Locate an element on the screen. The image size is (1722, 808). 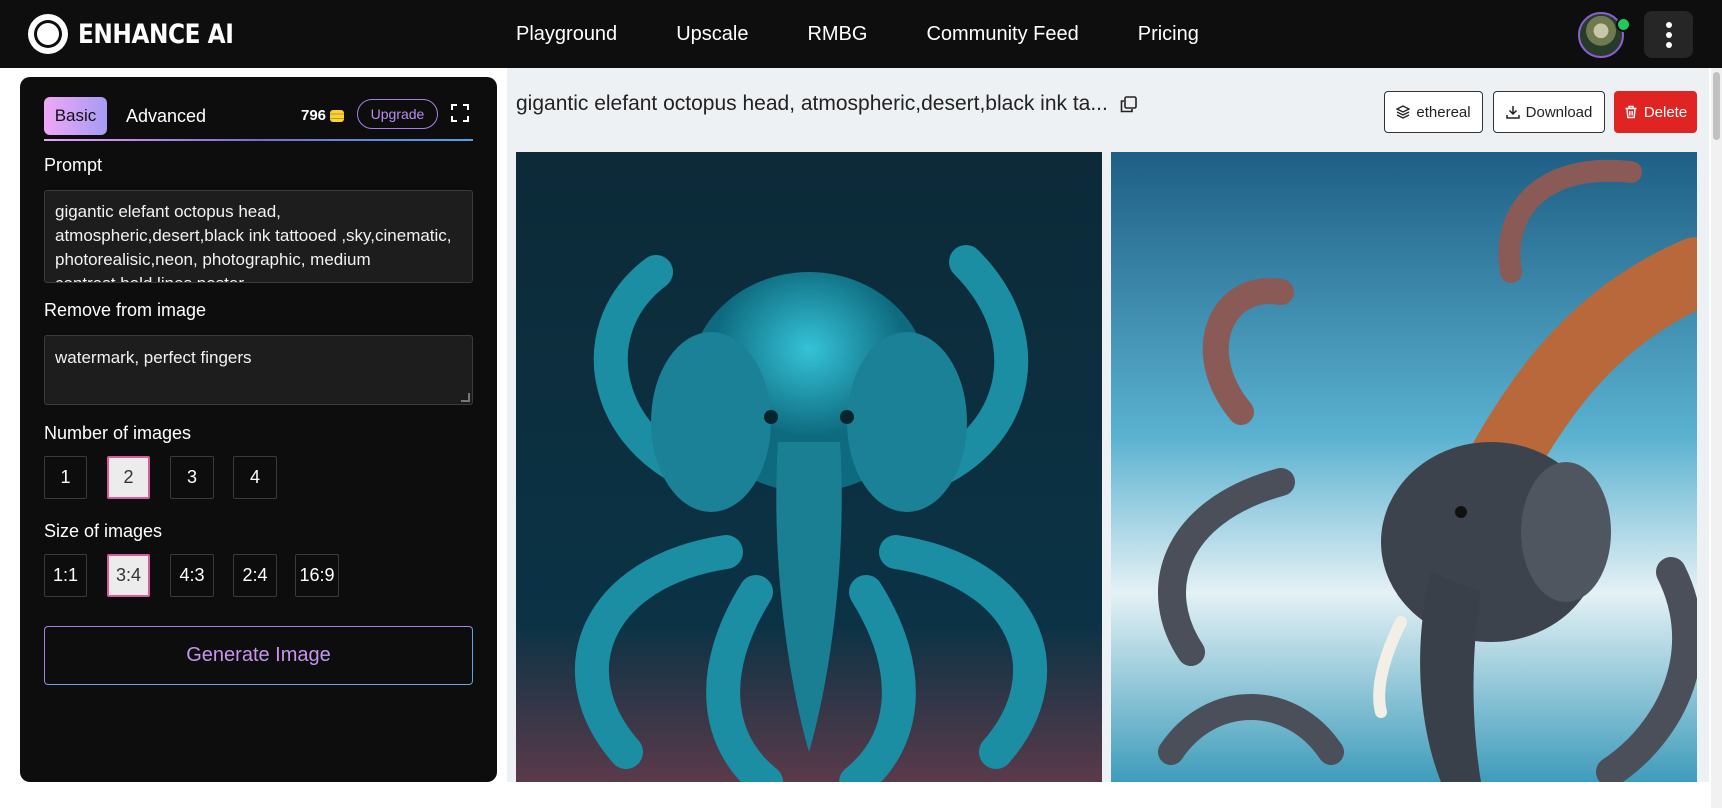
size-option-16-9: 16:9 is located at coordinates (317, 575).